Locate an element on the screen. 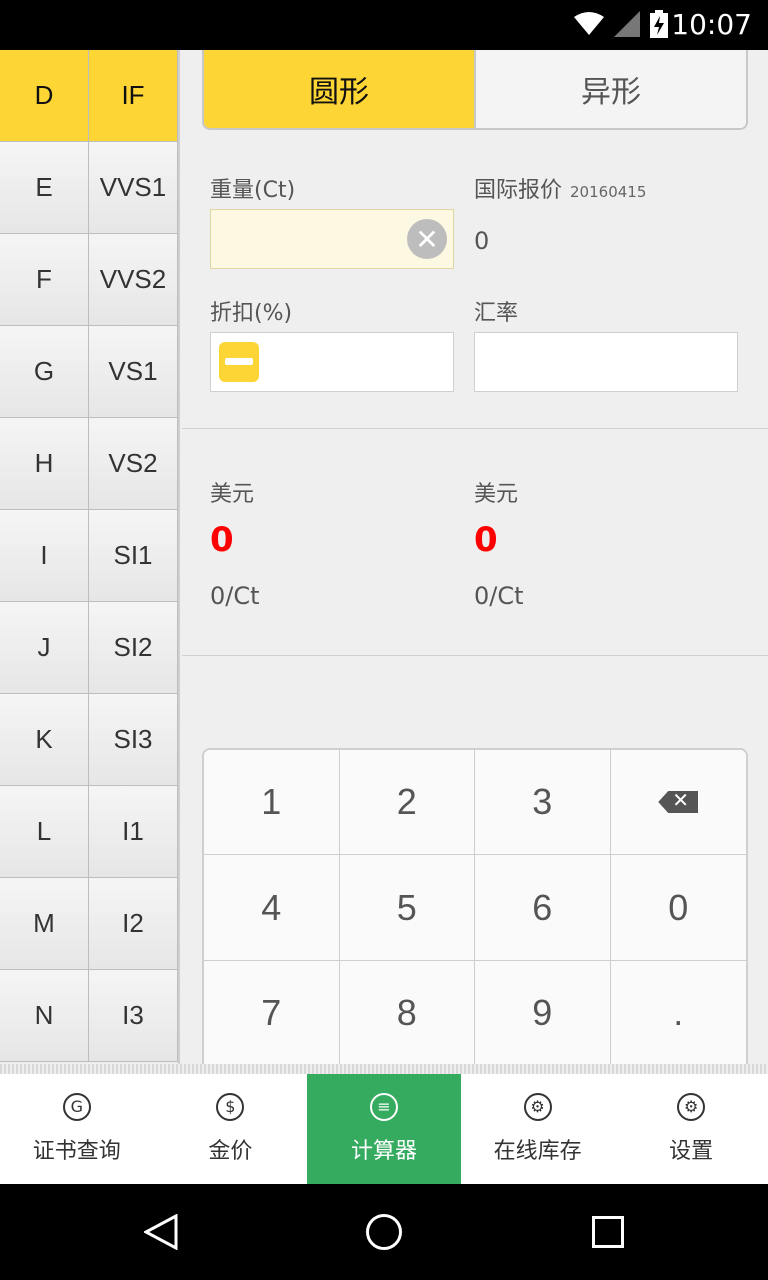  color-grade: K is located at coordinates (44, 740).